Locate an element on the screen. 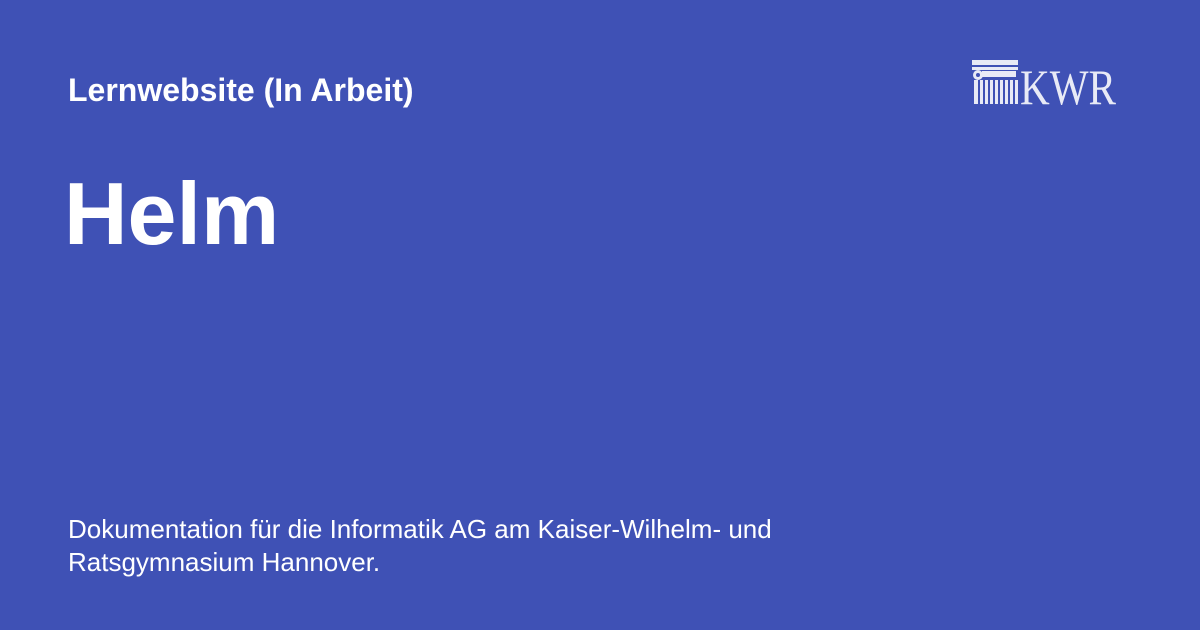 Image resolution: width=1200 pixels, height=630 pixels. page-title: Helm is located at coordinates (172, 213).